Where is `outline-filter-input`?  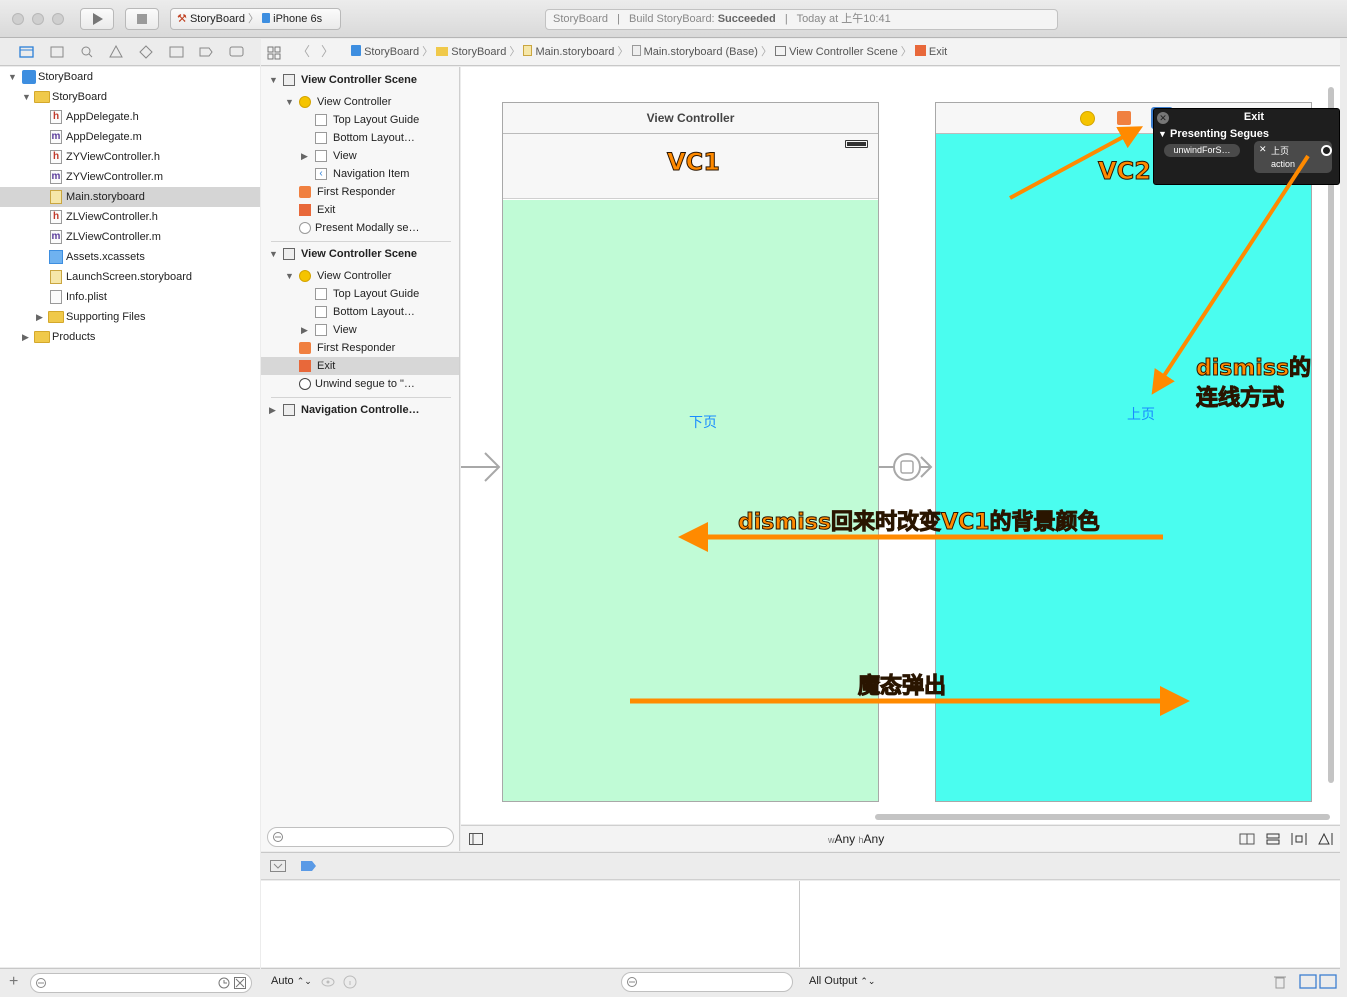
outline-filter-input is located at coordinates (360, 837).